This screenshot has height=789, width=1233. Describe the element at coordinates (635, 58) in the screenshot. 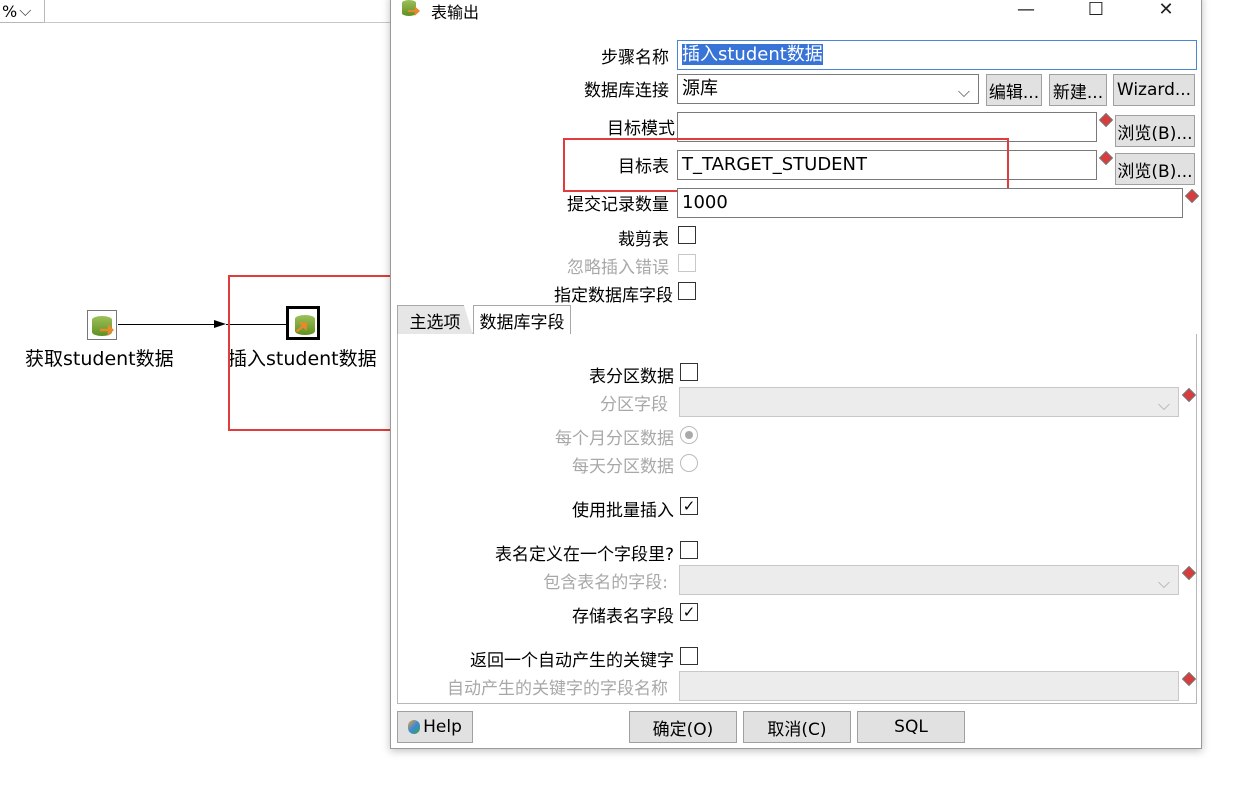

I see `step-name-label: 步骤名称` at that location.